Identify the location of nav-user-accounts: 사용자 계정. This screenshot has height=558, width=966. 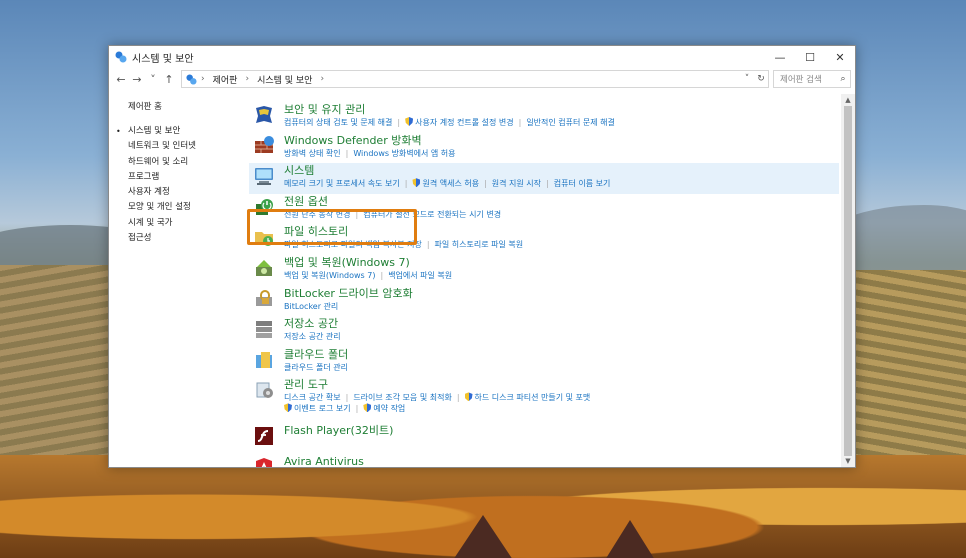
(188, 192).